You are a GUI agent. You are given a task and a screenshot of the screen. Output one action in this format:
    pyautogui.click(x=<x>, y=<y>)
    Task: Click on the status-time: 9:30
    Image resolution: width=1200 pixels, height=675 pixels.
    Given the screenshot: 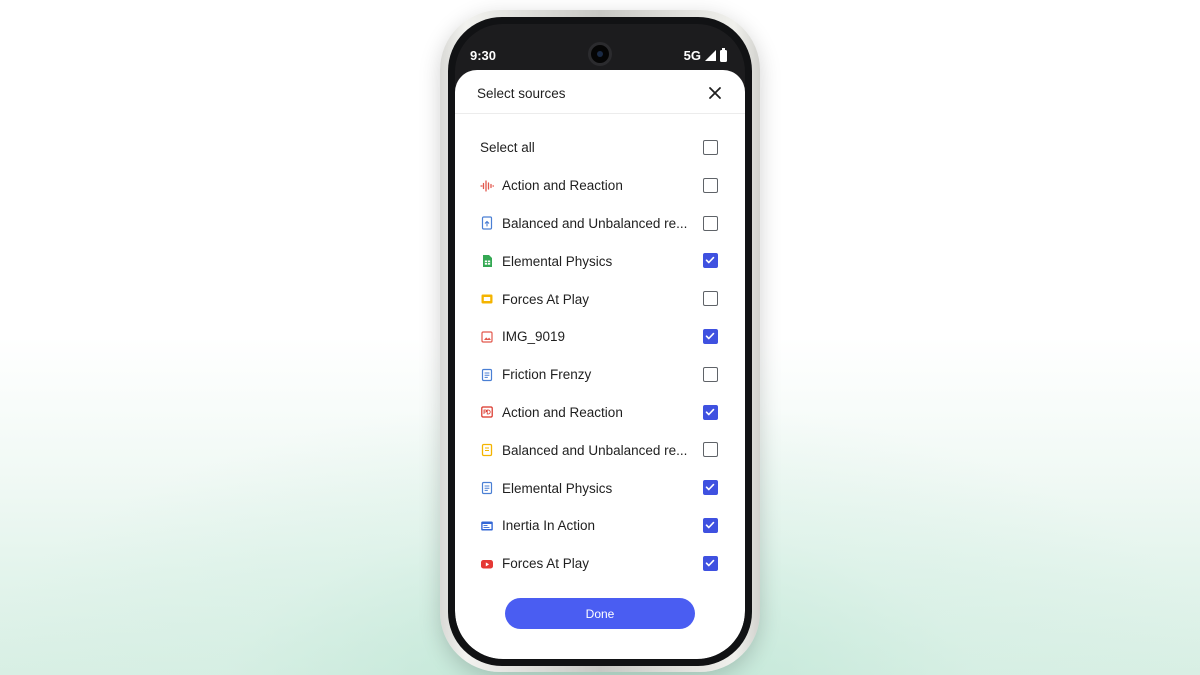 What is the action you would take?
    pyautogui.click(x=483, y=55)
    